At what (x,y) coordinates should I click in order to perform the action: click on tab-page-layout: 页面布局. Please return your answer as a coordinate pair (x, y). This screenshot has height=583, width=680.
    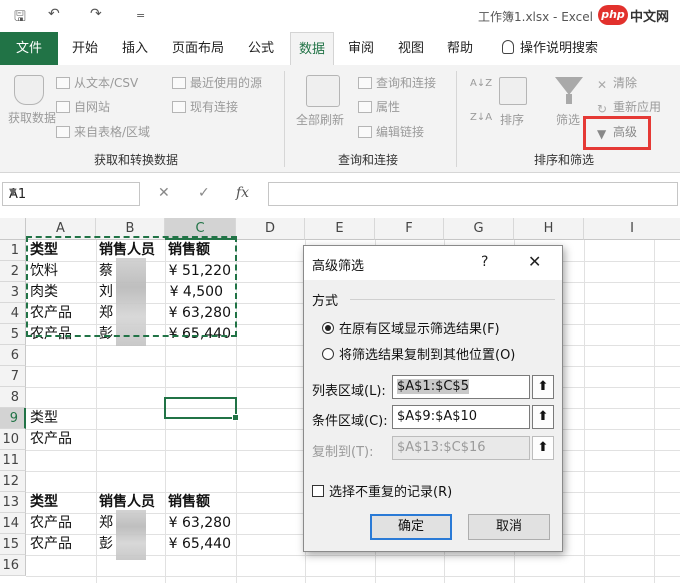
    Looking at the image, I should click on (198, 48).